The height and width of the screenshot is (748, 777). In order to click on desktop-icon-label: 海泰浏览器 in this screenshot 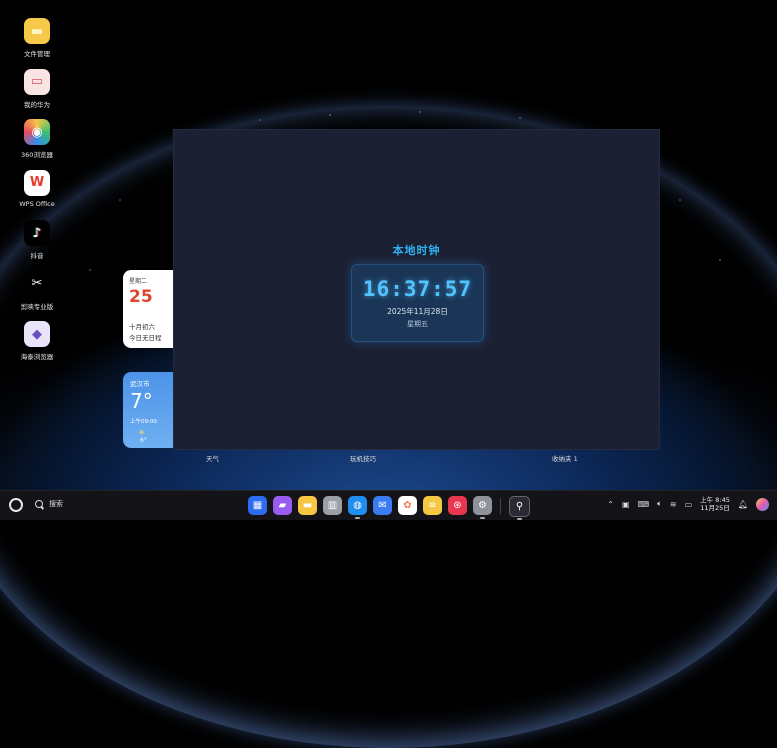, I will do `click(37, 357)`.